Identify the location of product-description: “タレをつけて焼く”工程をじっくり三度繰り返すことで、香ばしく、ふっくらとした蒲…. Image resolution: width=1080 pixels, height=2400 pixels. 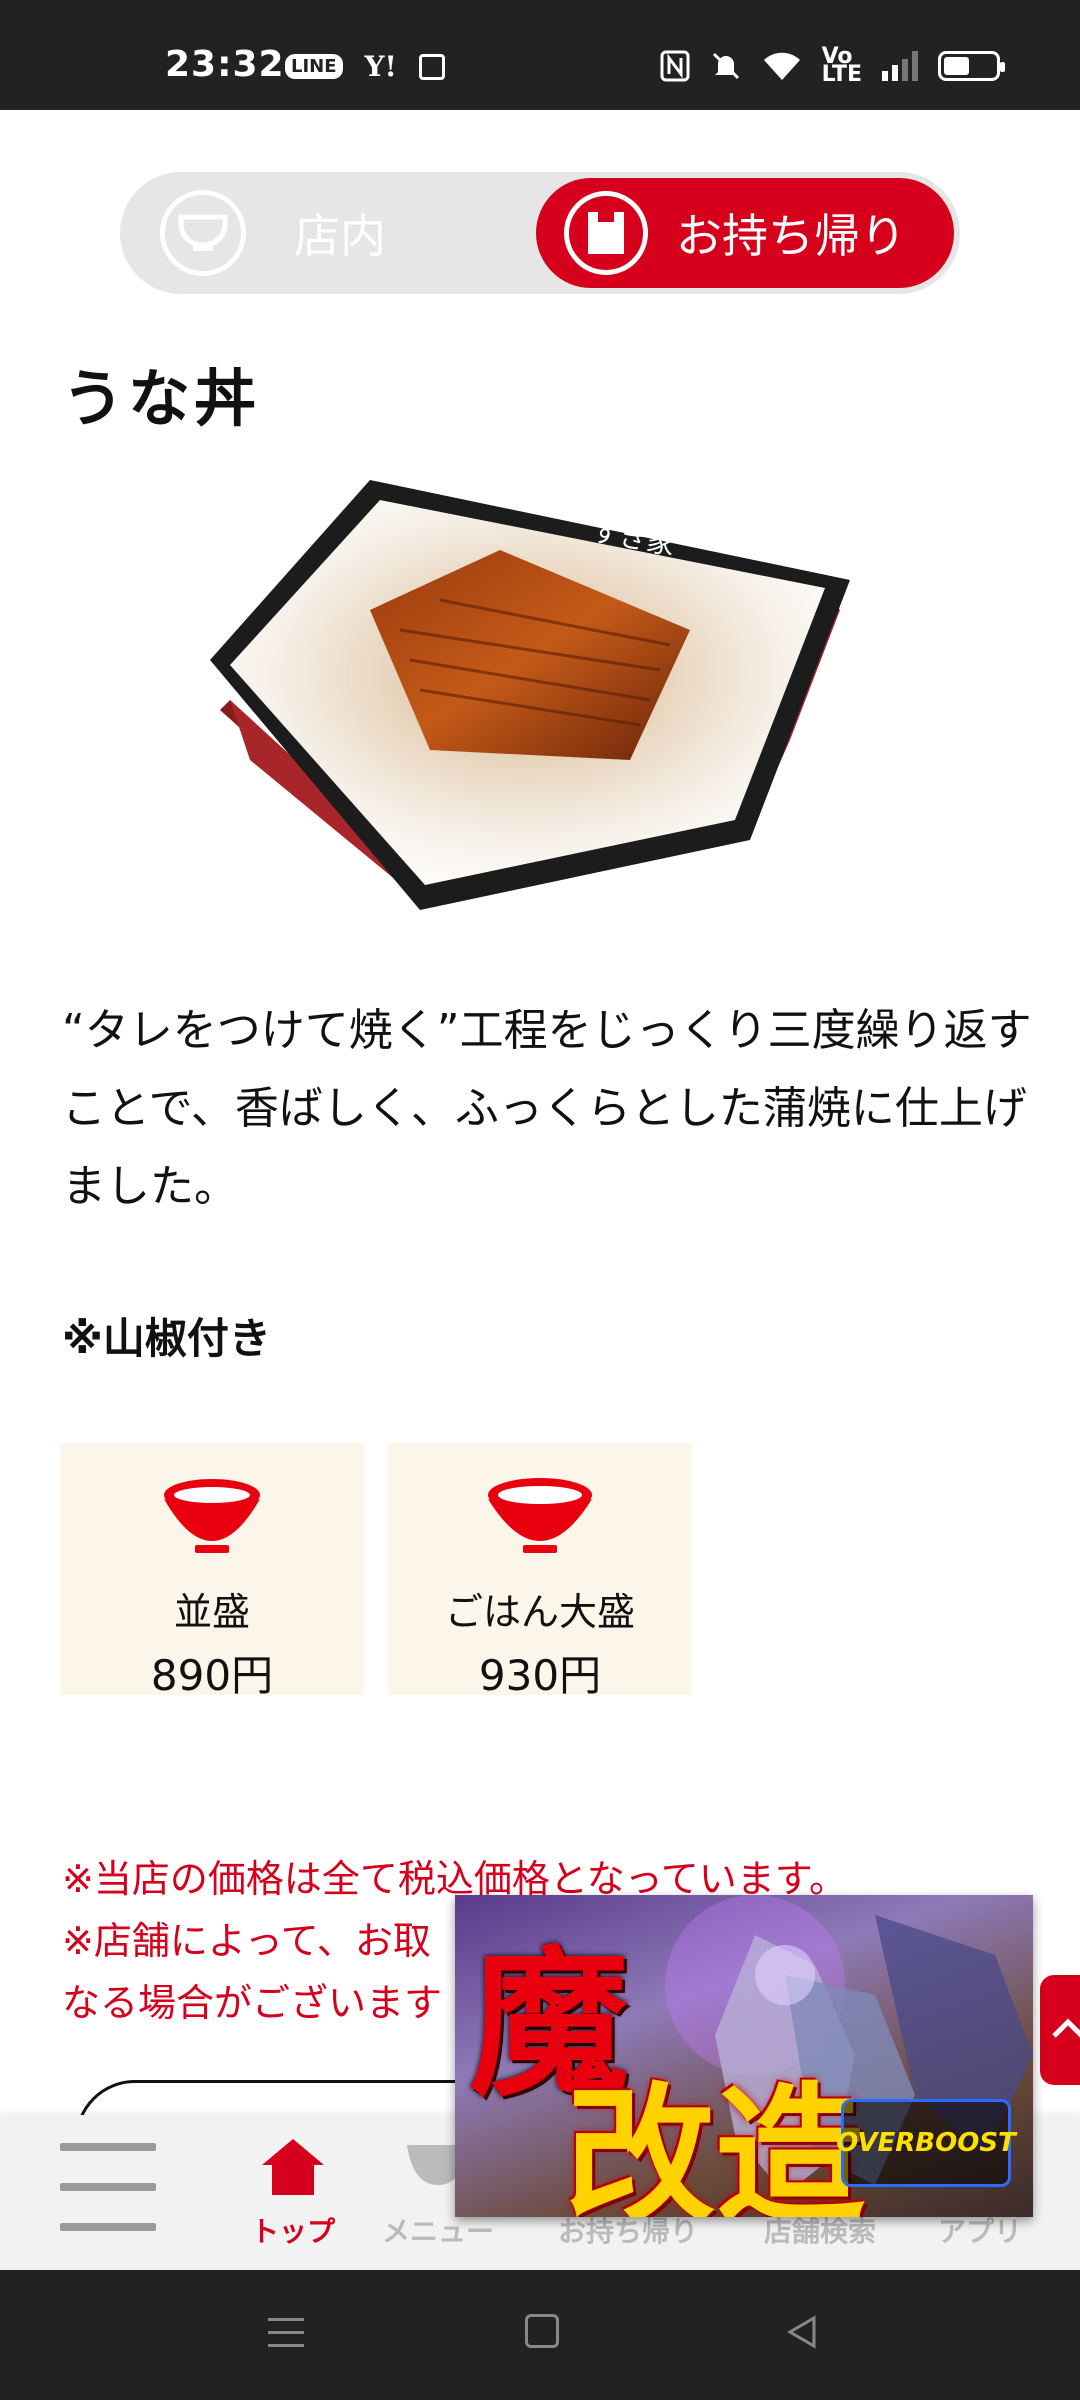
(547, 1108).